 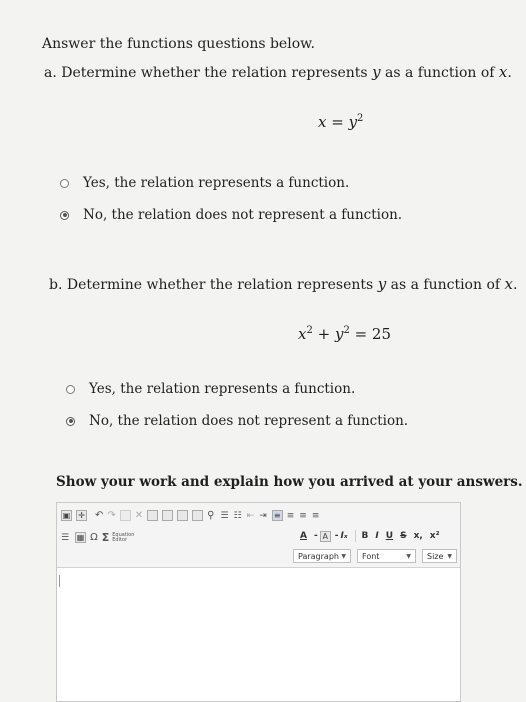 What do you see at coordinates (508, 284) in the screenshot?
I see `part-b-var-x: x` at bounding box center [508, 284].